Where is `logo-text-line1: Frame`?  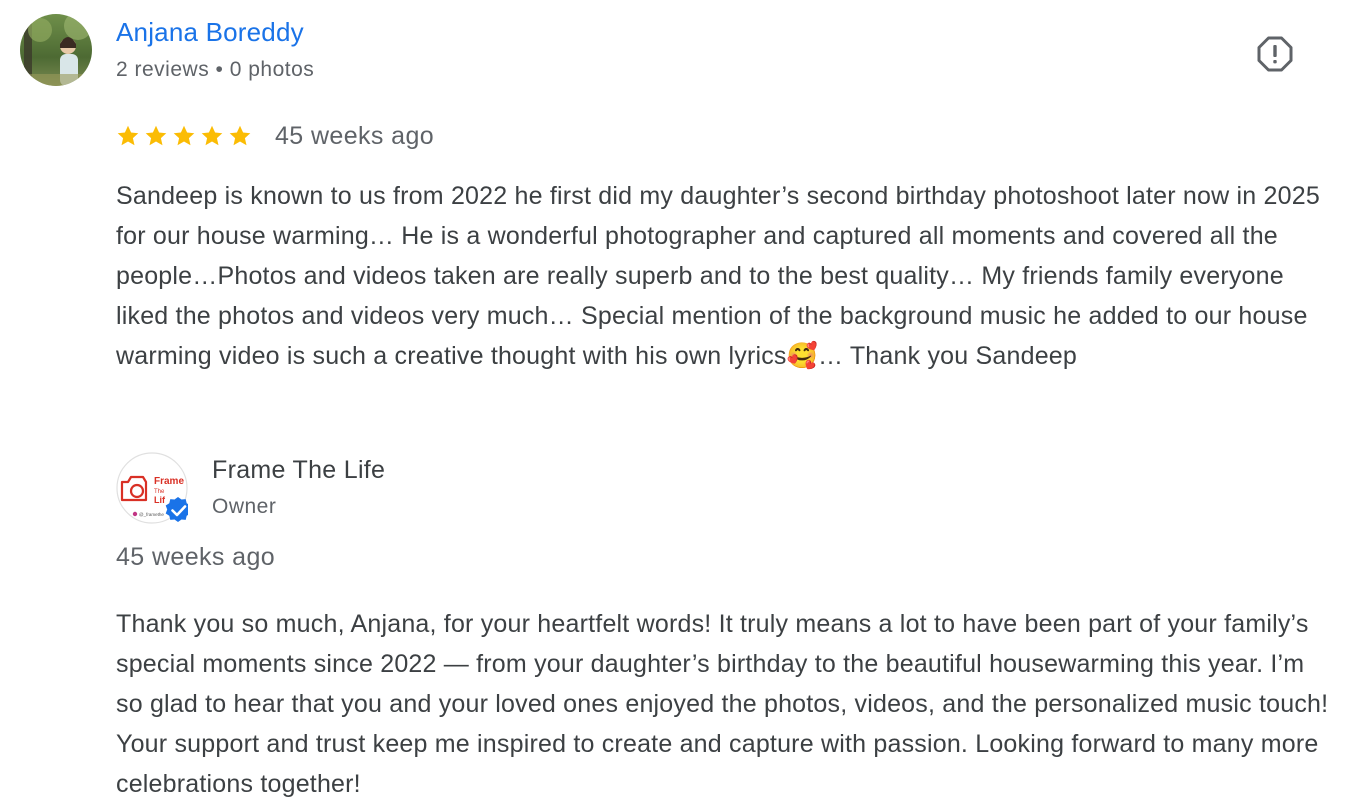
logo-text-line1: Frame is located at coordinates (169, 481).